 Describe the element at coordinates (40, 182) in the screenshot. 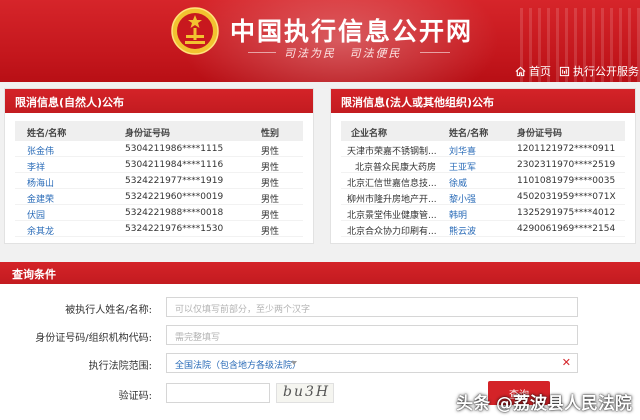

I see `person-name: 杨海山` at that location.